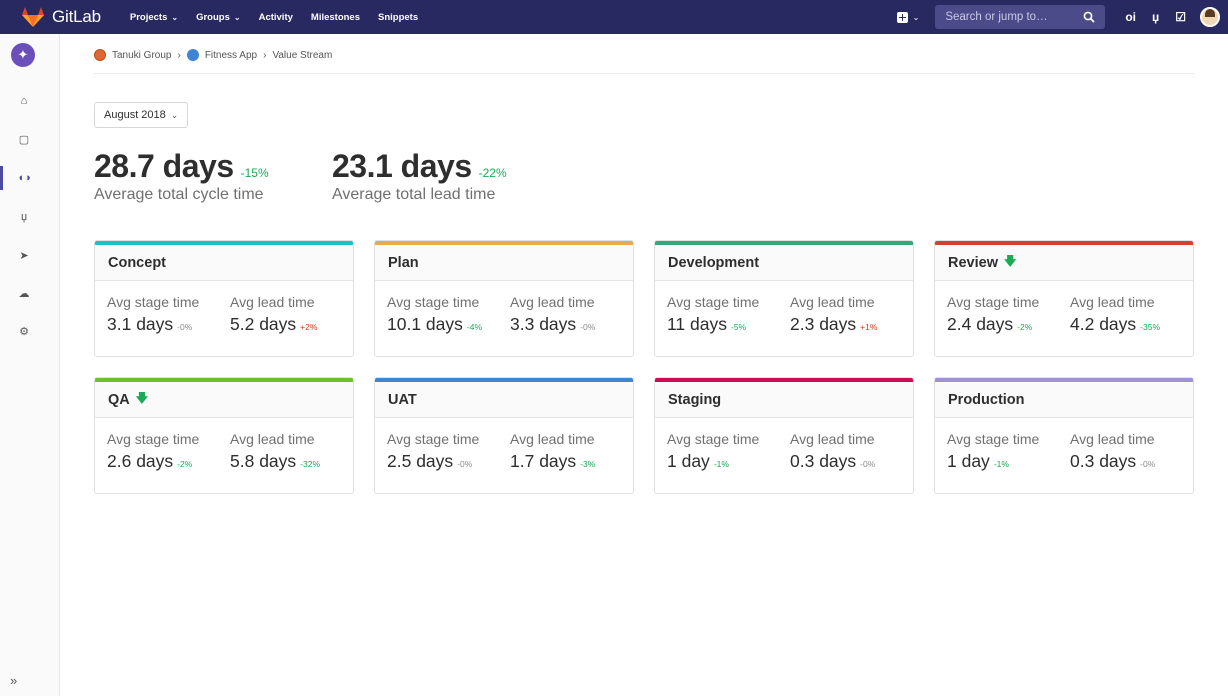 The height and width of the screenshot is (696, 1228). I want to click on operations-icon: ☁, so click(24, 293).